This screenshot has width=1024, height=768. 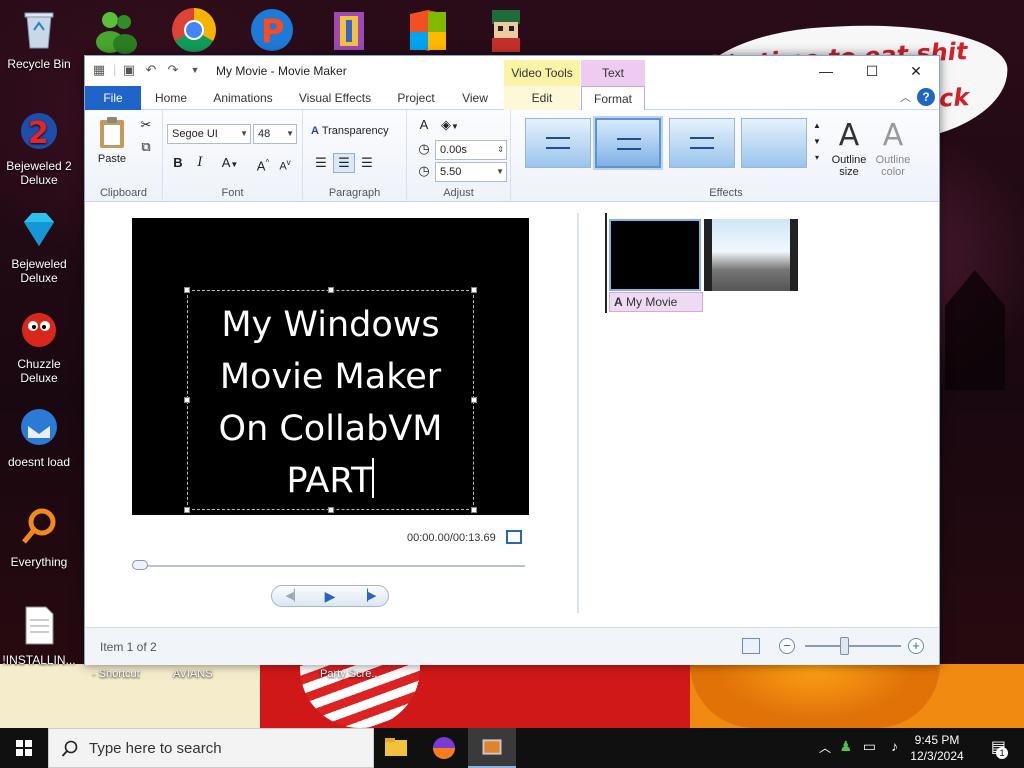 I want to click on tab-edit: Edit, so click(x=542, y=98).